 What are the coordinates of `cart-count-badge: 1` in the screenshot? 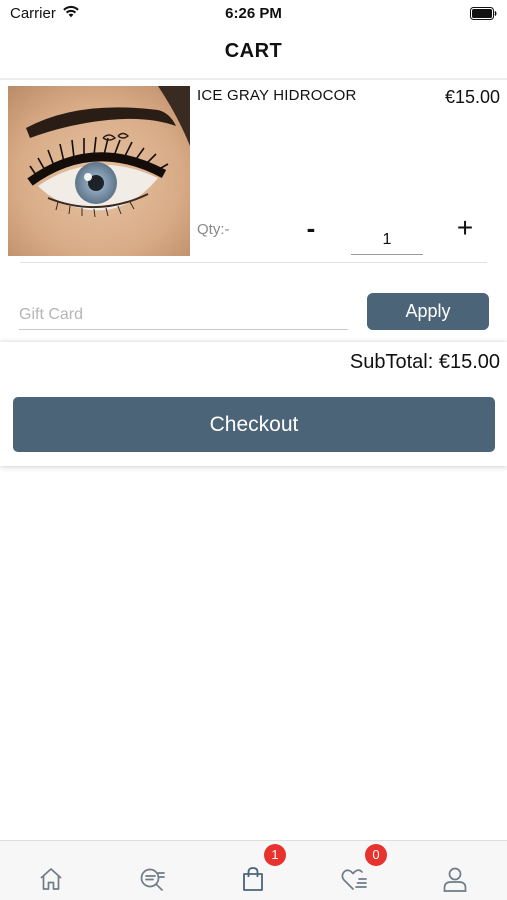 It's located at (275, 855).